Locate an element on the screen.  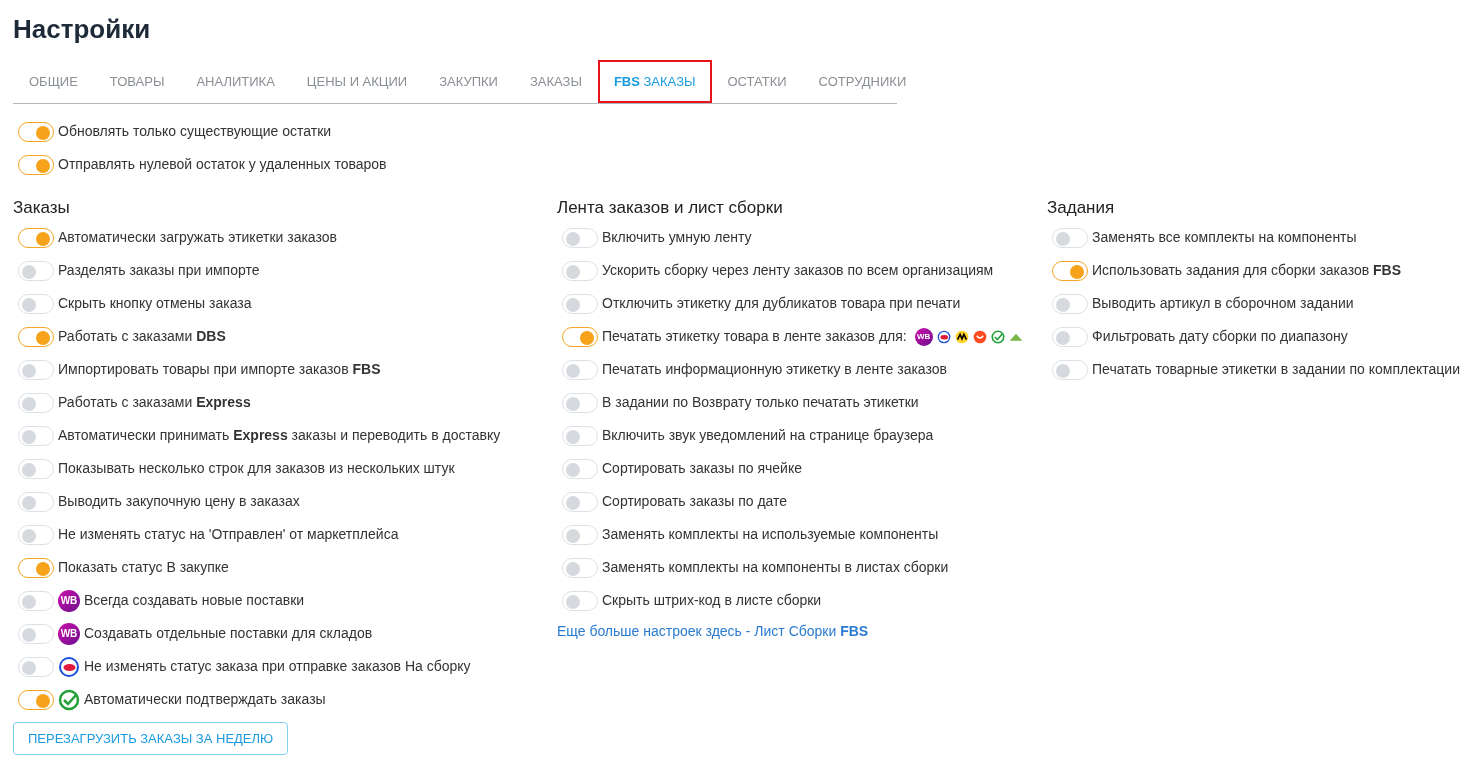
reload-orders-button: ПЕРЕЗАГРУЗИТЬ ЗАКАЗЫ ЗА НЕДЕЛЮ is located at coordinates (151, 738).